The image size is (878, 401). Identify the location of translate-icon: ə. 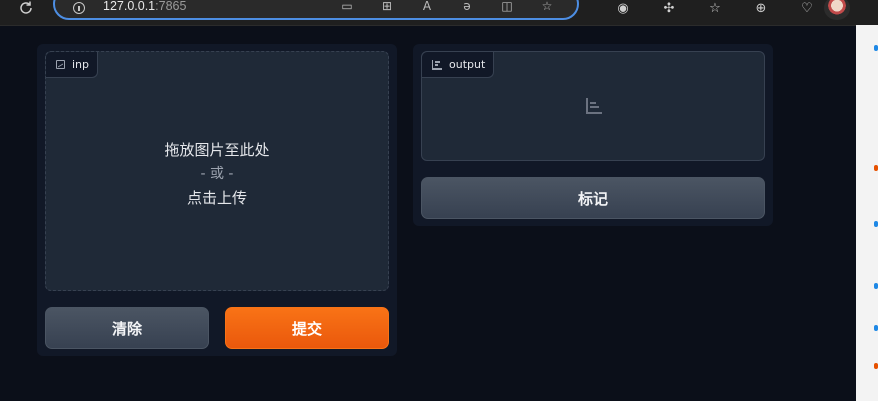
(467, 6).